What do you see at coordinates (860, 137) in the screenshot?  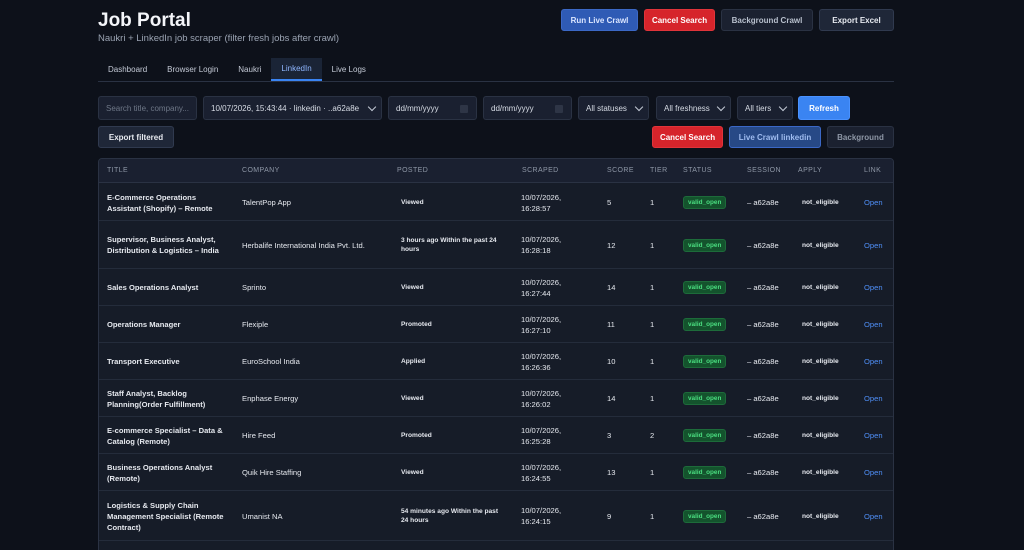 I see `background-button: Background` at bounding box center [860, 137].